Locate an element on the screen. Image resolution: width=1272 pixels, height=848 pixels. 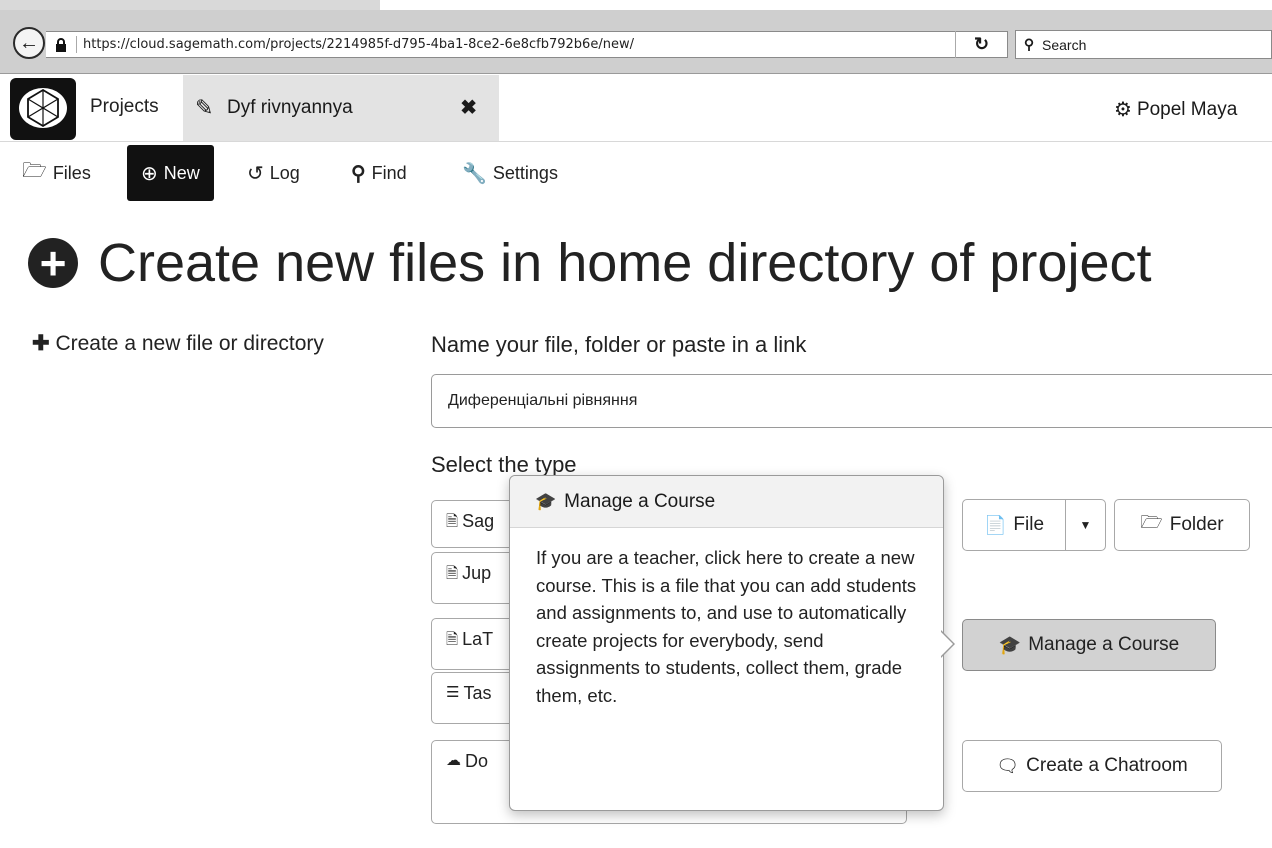
plus-circle-icon: ⊕ is located at coordinates (149, 173).